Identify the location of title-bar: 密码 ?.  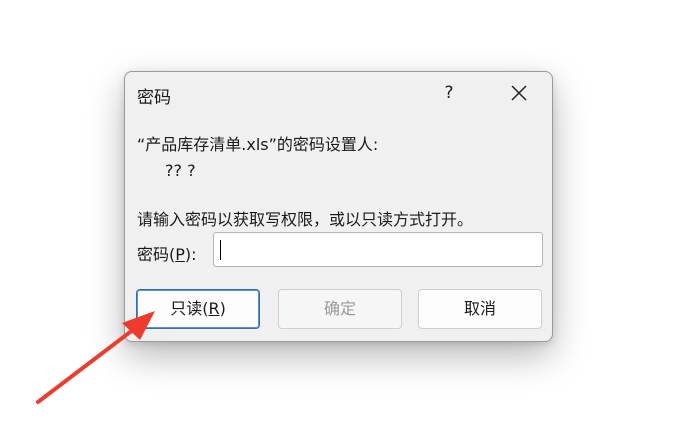
(338, 93).